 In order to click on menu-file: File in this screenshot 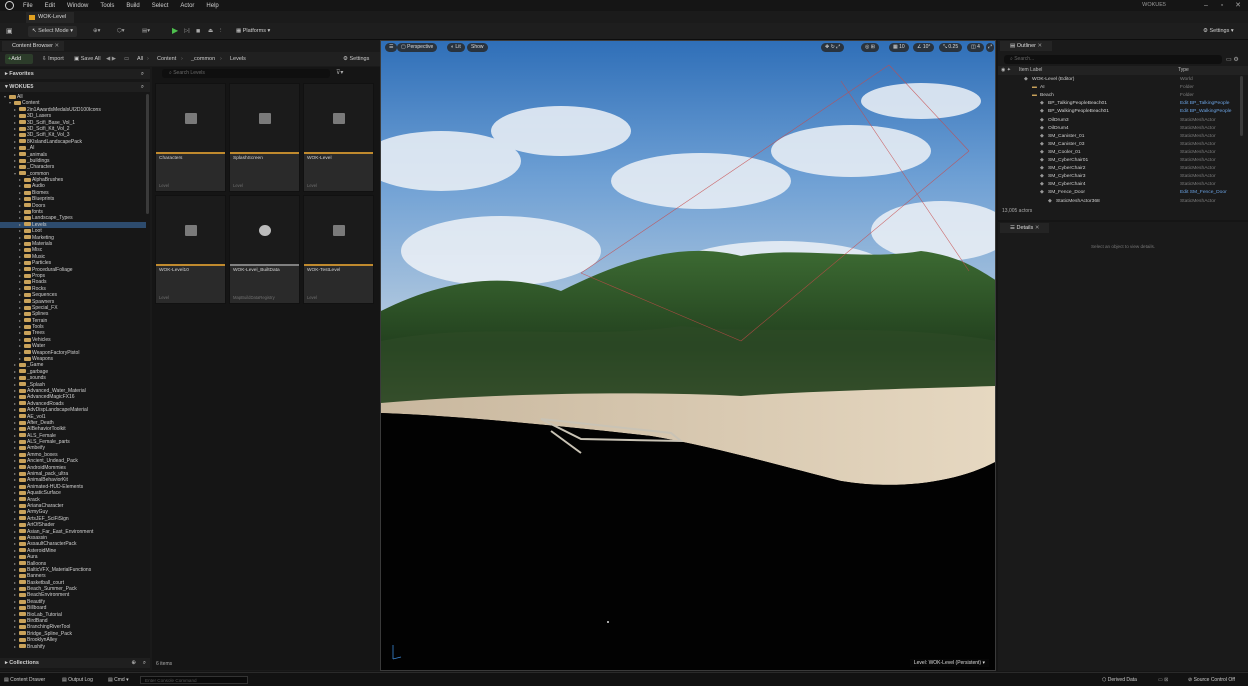, I will do `click(28, 6)`.